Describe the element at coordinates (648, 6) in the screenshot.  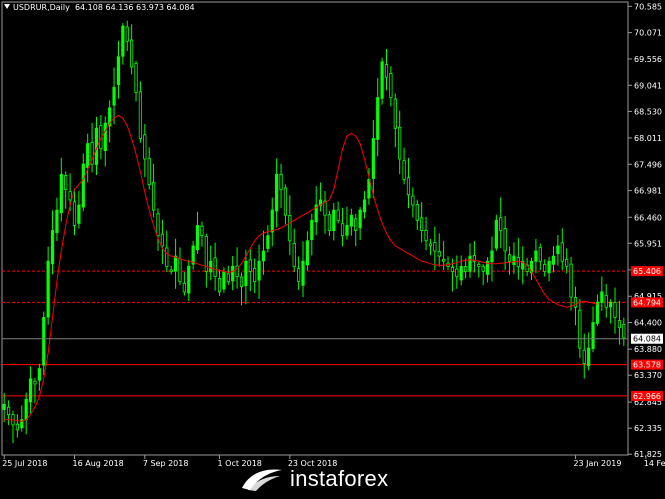
I see `y-tick-label: 70.585` at that location.